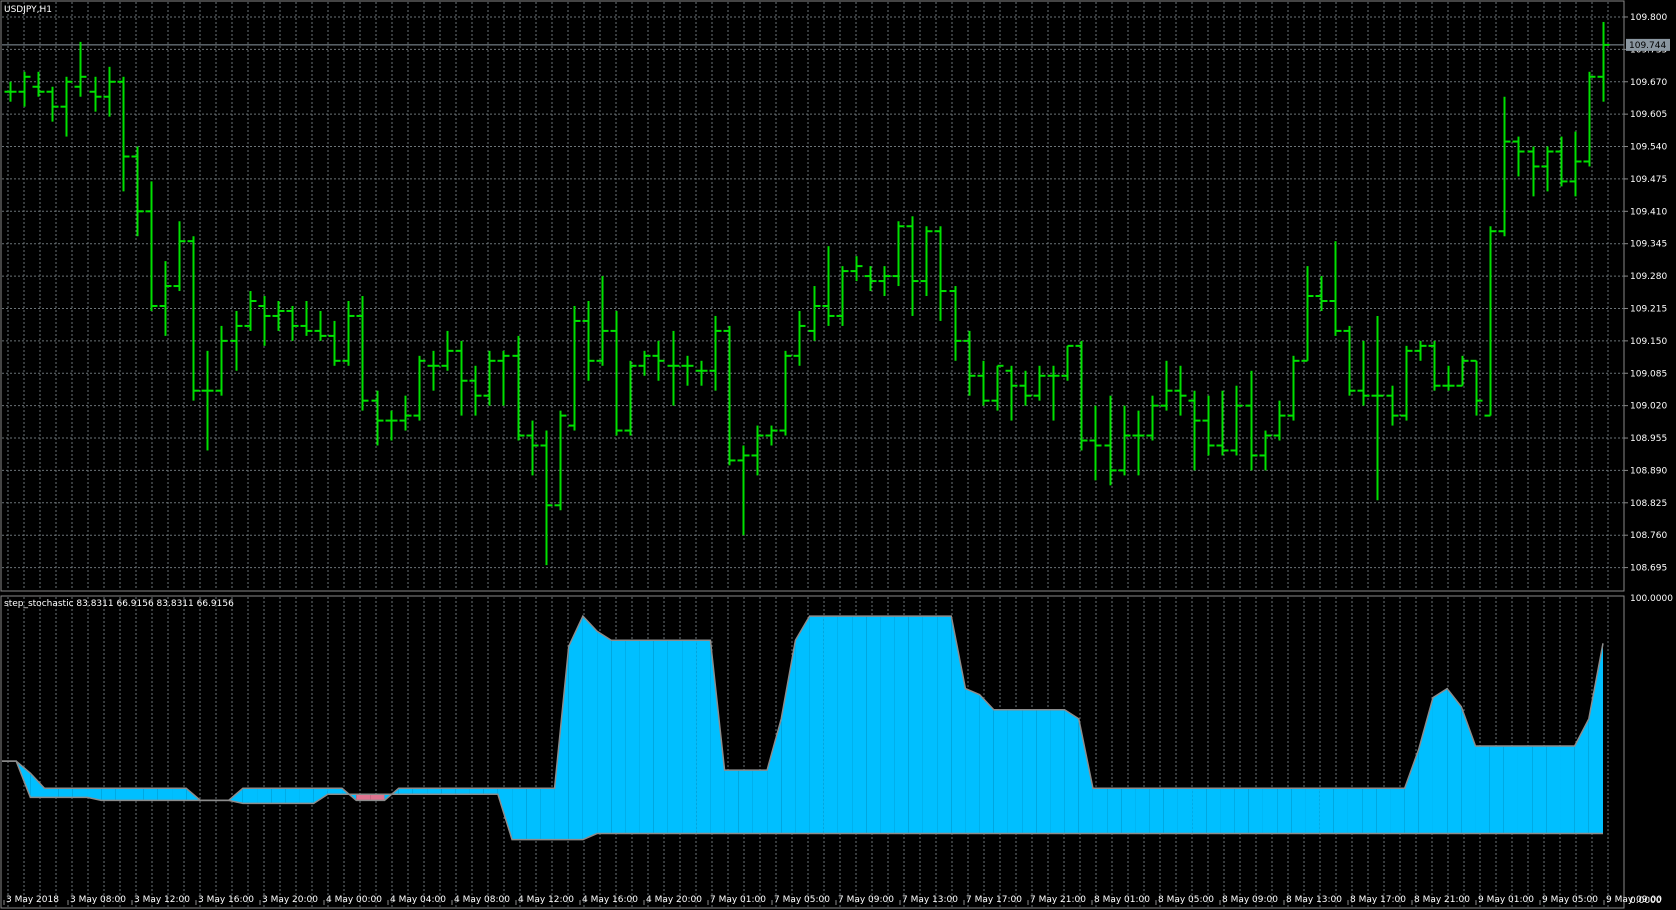 The width and height of the screenshot is (1676, 910). Describe the element at coordinates (1648, 439) in the screenshot. I see `price-tick-label: 108.955` at that location.